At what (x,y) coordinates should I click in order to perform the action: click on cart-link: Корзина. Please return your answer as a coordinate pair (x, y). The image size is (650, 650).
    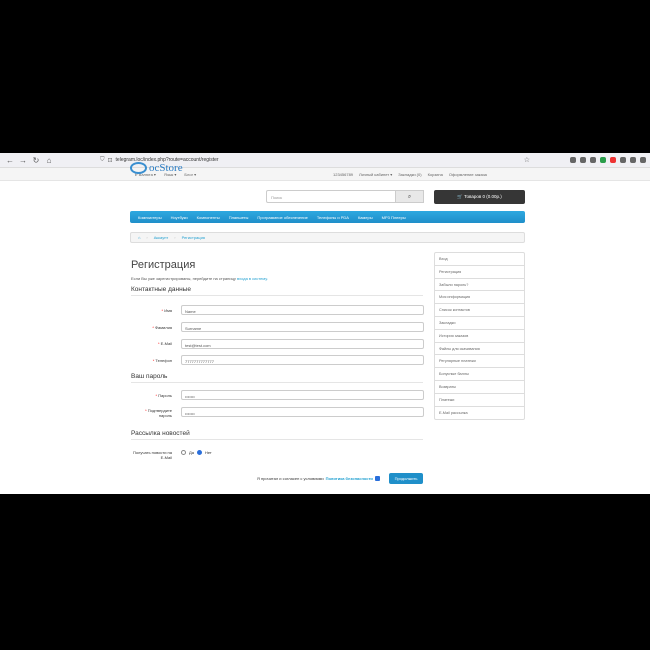
    Looking at the image, I should click on (435, 174).